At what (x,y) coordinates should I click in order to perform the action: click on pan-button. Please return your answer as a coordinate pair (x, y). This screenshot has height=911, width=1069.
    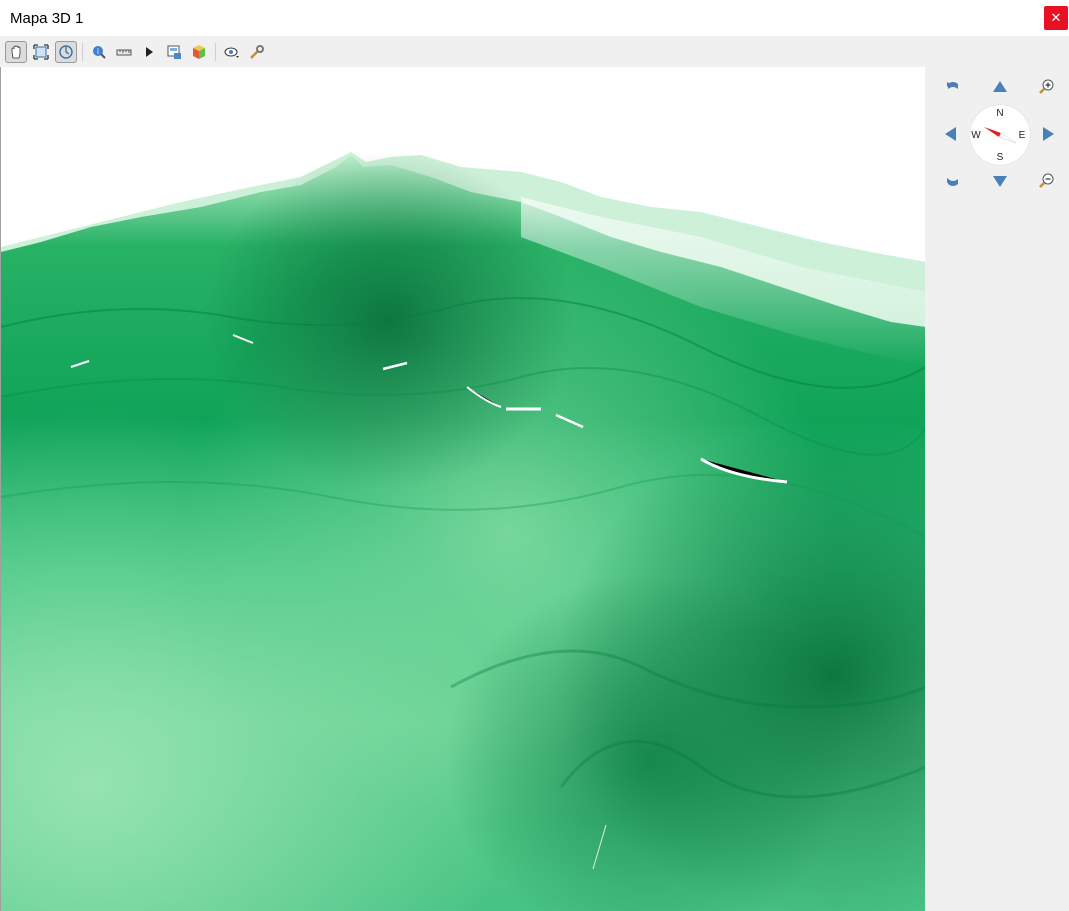
    Looking at the image, I should click on (16, 51).